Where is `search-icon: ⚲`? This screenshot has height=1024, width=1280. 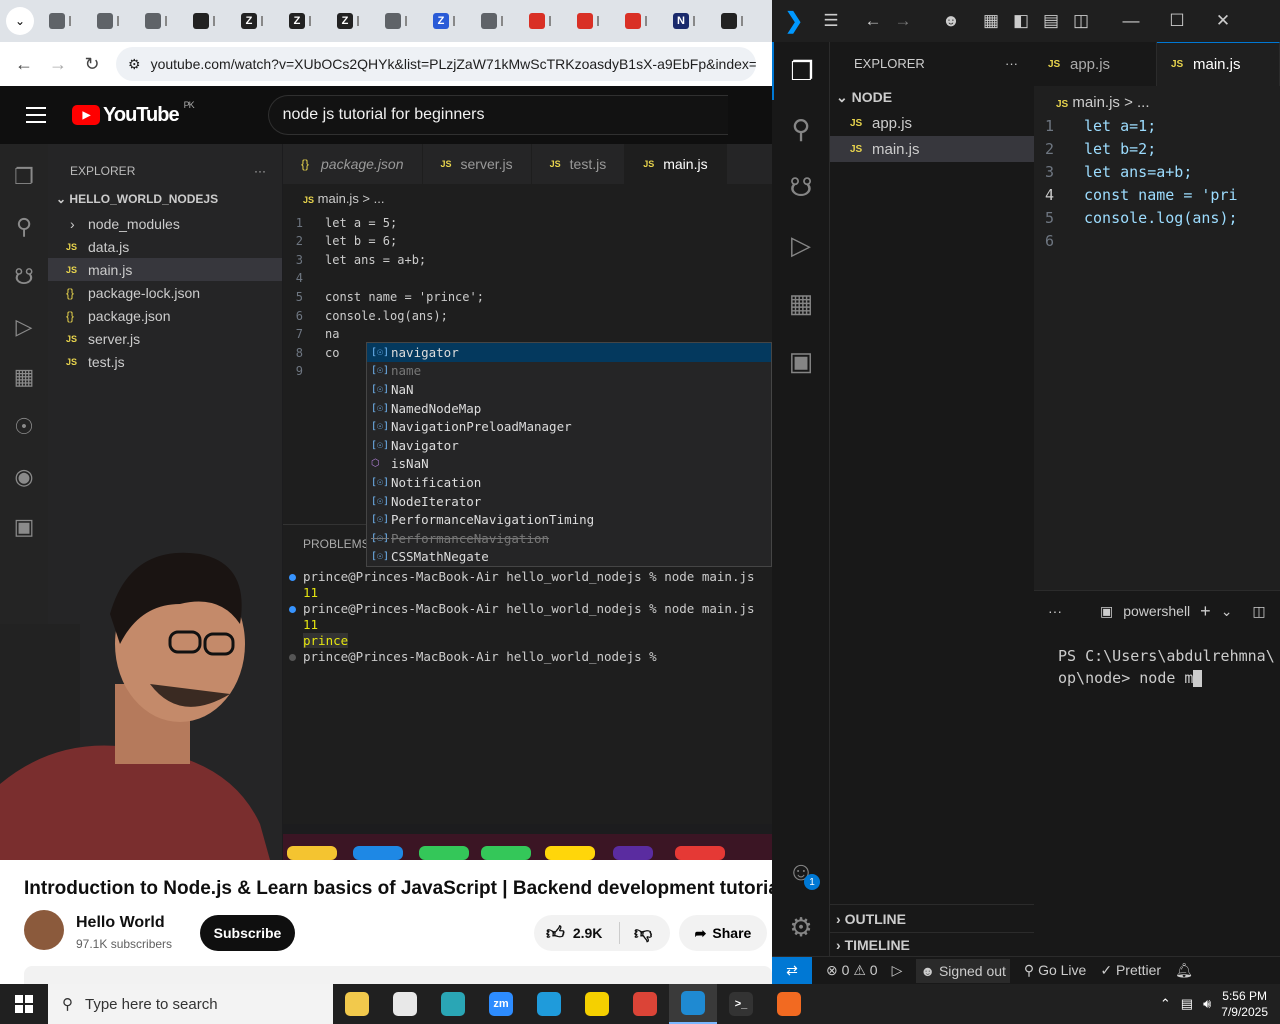 search-icon: ⚲ is located at coordinates (801, 129).